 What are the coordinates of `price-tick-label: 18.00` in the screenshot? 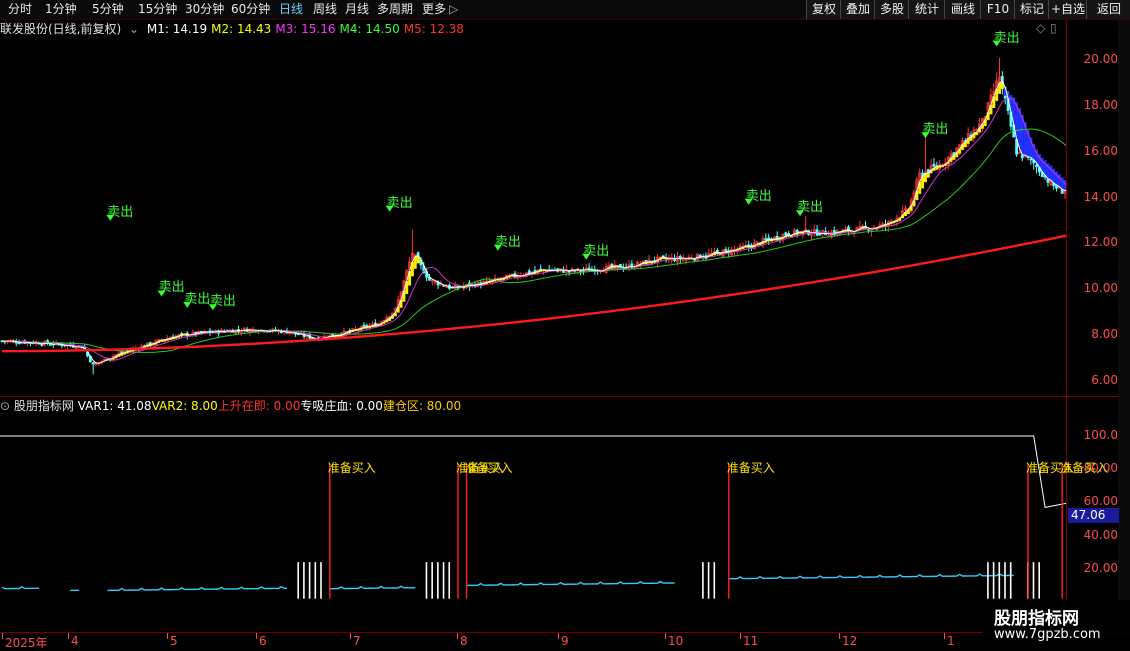 It's located at (1095, 105).